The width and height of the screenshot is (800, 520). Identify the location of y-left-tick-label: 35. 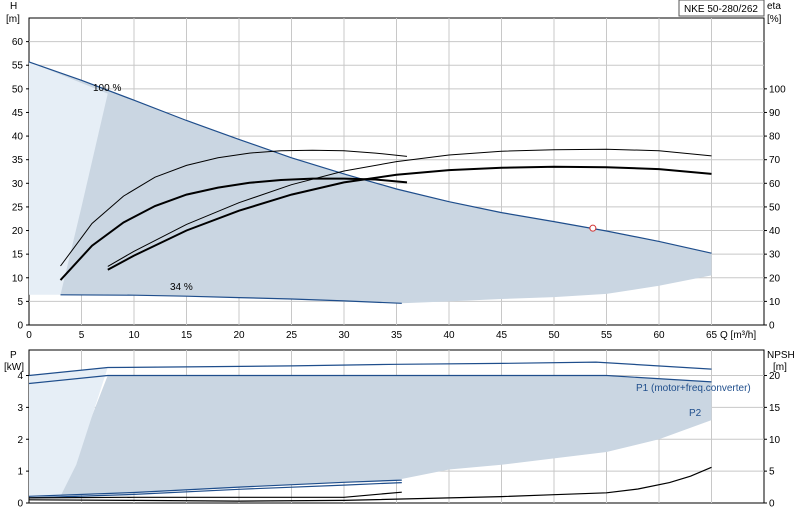
(18, 160).